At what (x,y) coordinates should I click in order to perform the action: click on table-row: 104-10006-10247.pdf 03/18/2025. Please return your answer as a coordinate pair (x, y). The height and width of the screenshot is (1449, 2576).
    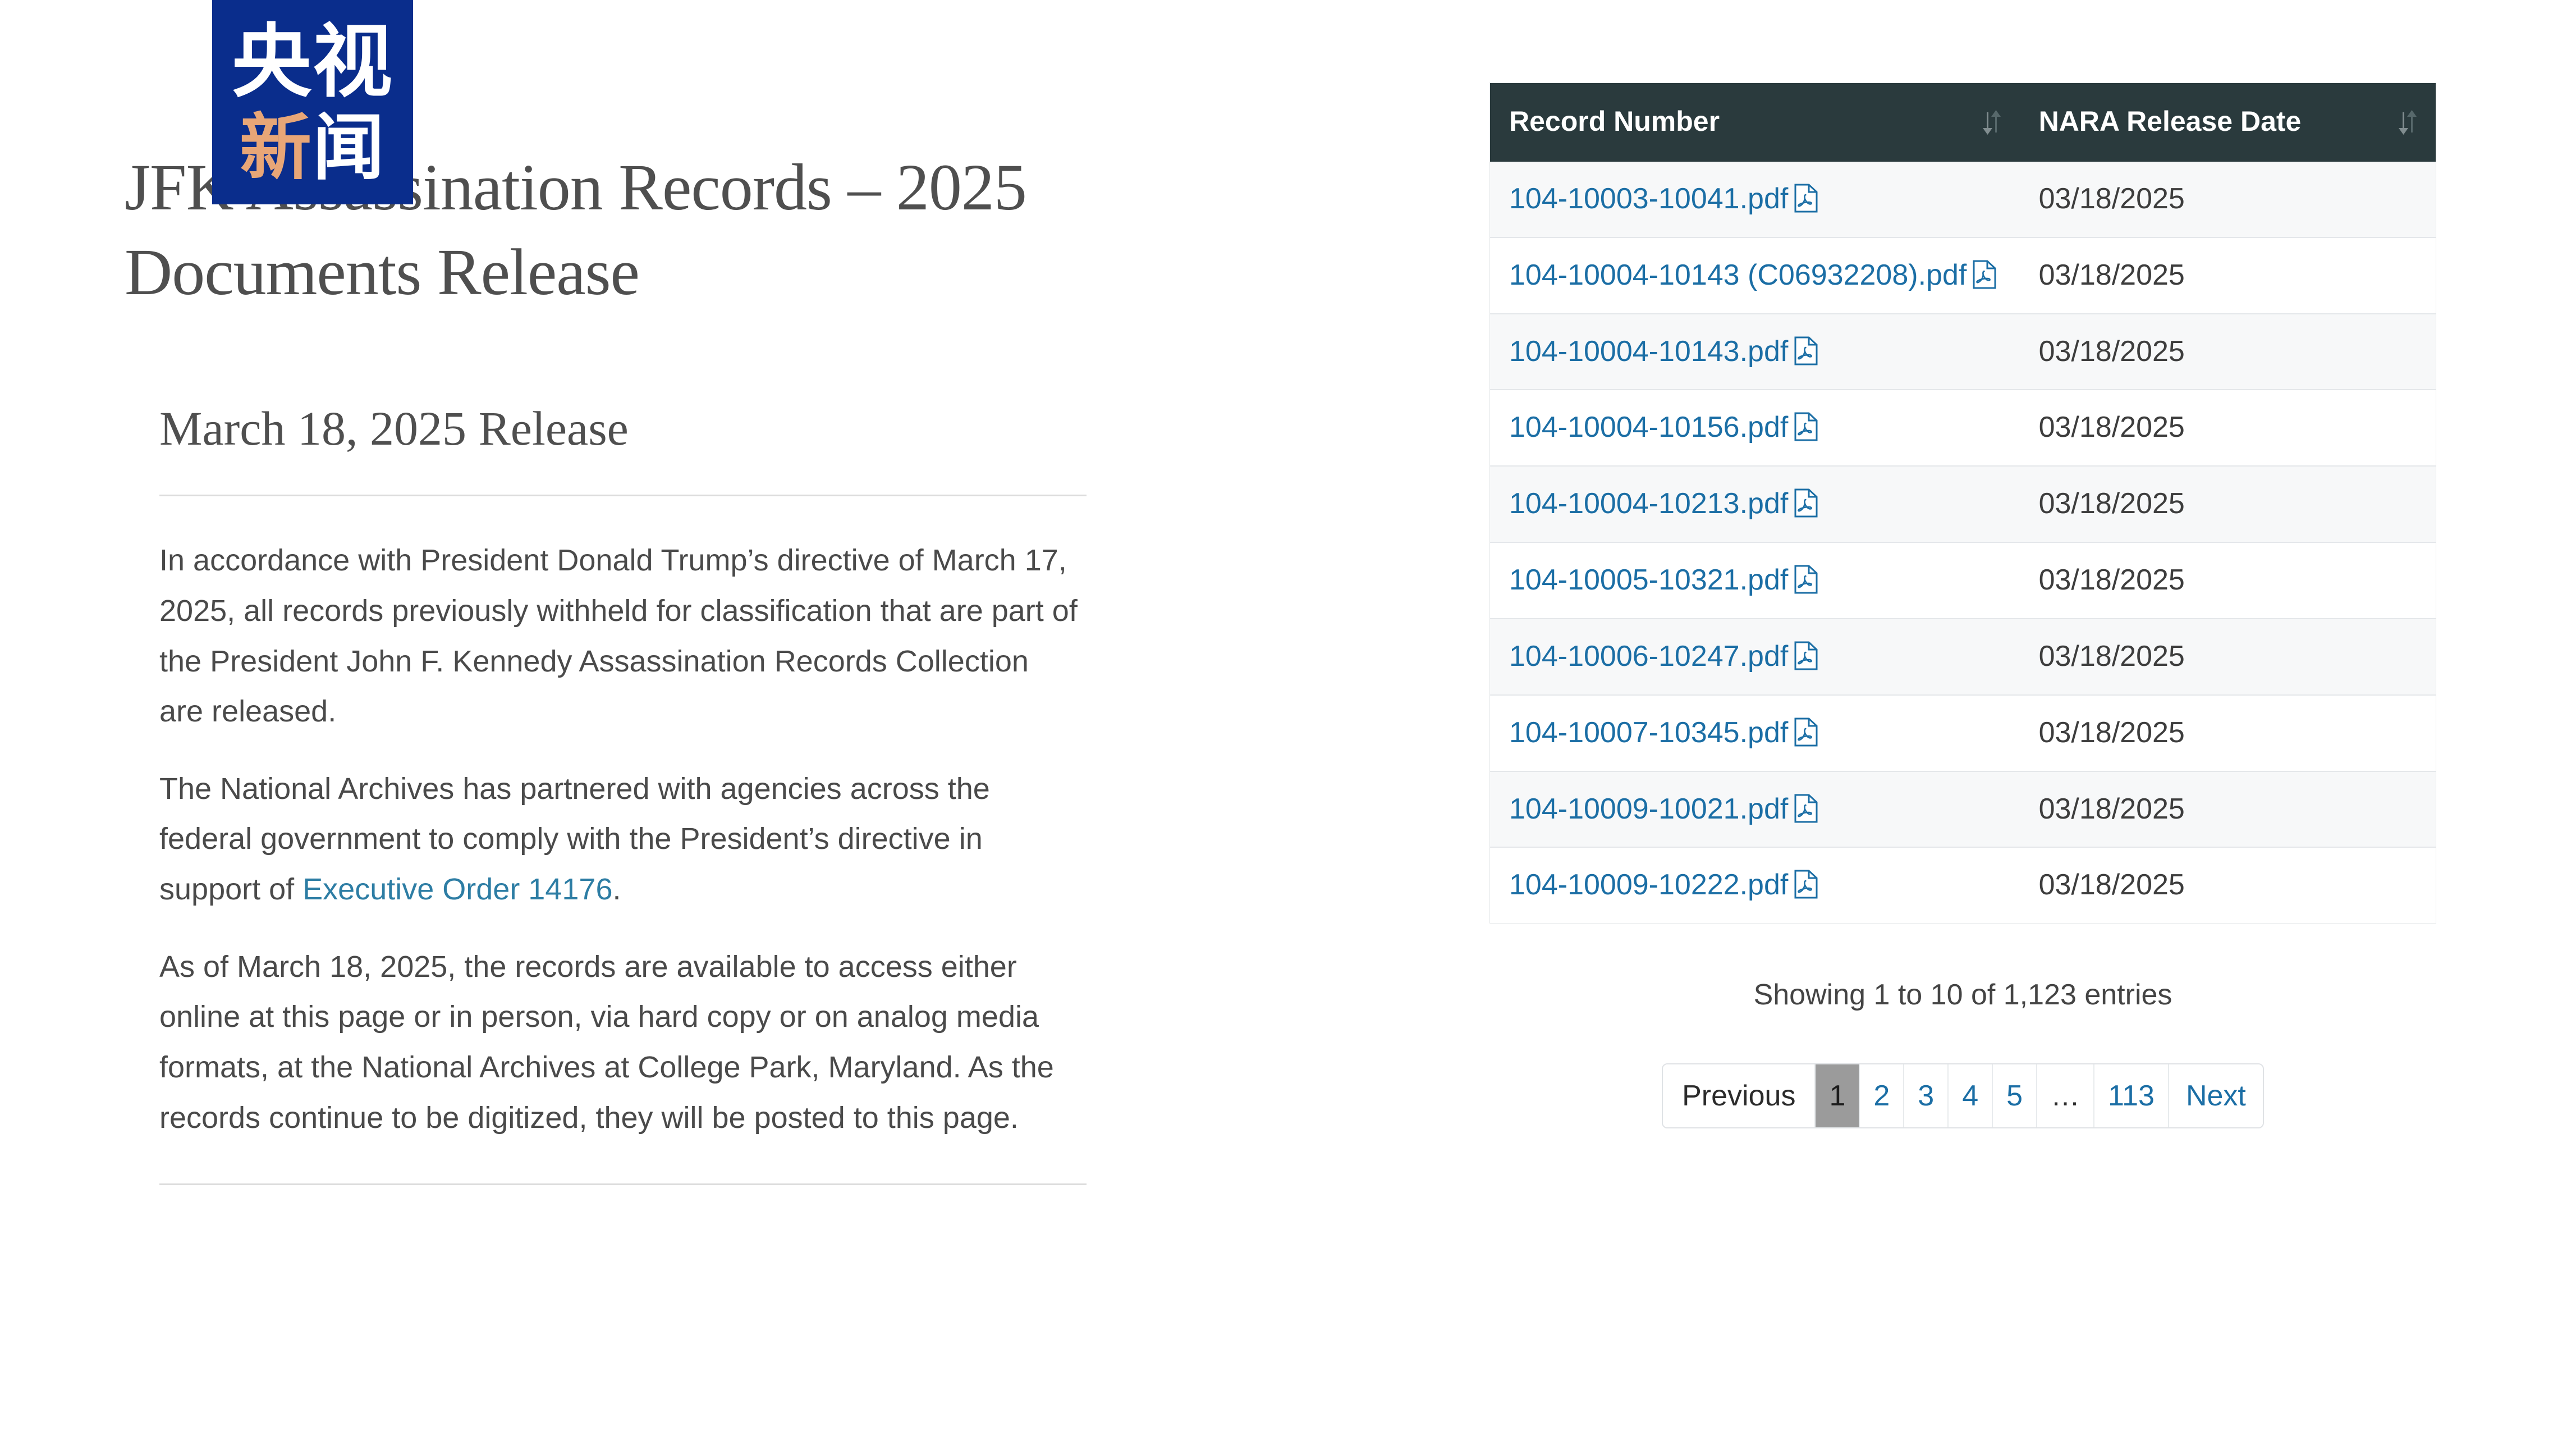
    Looking at the image, I should click on (1963, 657).